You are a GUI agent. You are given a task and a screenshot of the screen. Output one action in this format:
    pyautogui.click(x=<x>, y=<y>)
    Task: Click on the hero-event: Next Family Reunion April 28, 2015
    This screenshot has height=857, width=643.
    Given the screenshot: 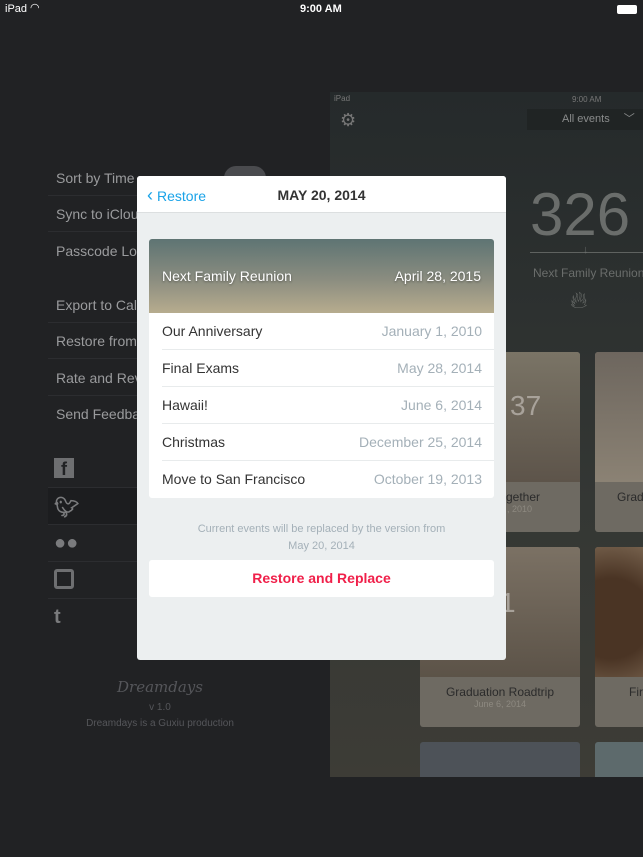 What is the action you would take?
    pyautogui.click(x=321, y=276)
    